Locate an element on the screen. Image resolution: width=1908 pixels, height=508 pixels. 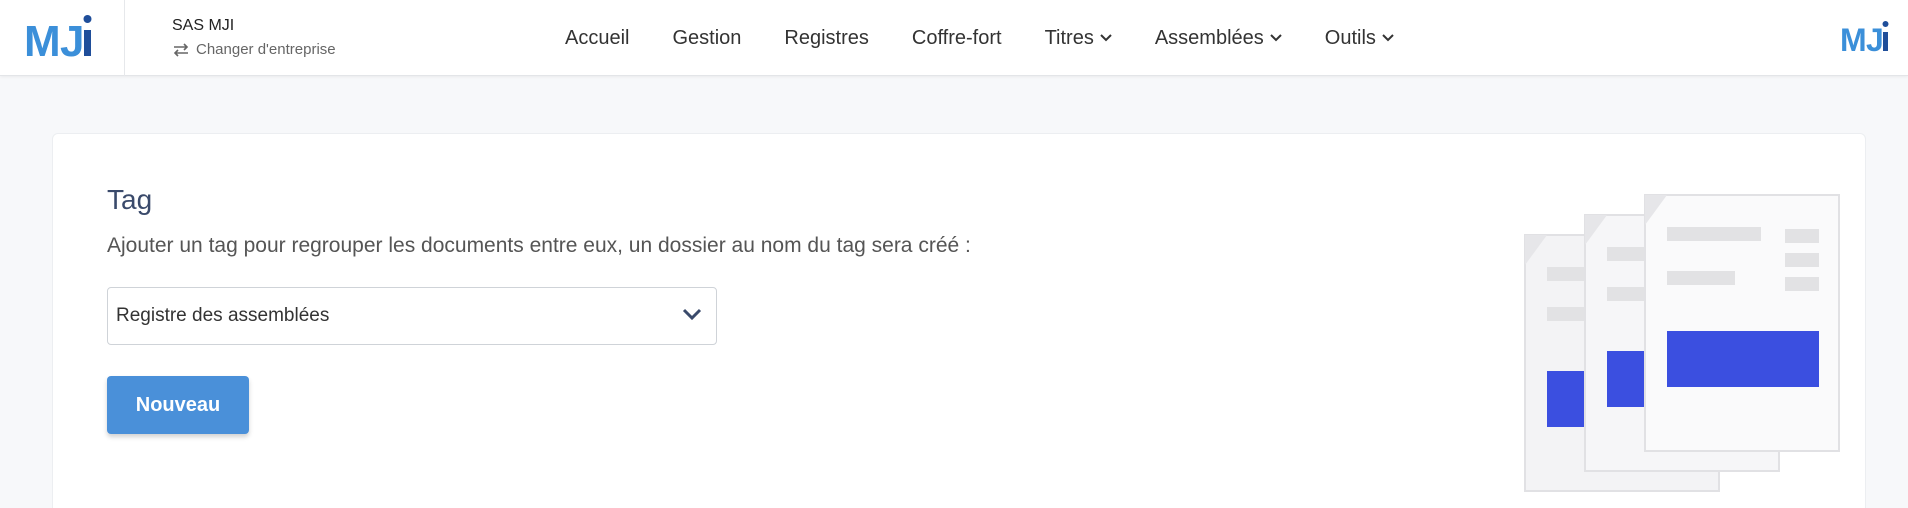
mji-logo-right: M J is located at coordinates (1866, 38).